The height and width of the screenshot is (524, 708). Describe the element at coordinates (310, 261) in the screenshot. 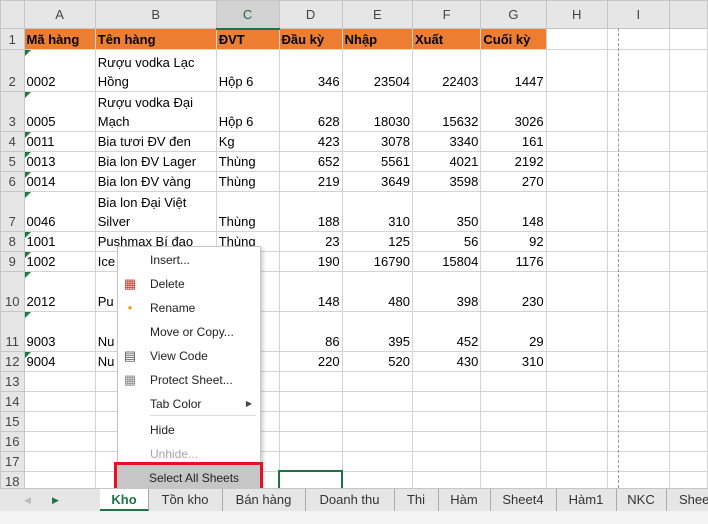

I see `data-cell: 190` at that location.